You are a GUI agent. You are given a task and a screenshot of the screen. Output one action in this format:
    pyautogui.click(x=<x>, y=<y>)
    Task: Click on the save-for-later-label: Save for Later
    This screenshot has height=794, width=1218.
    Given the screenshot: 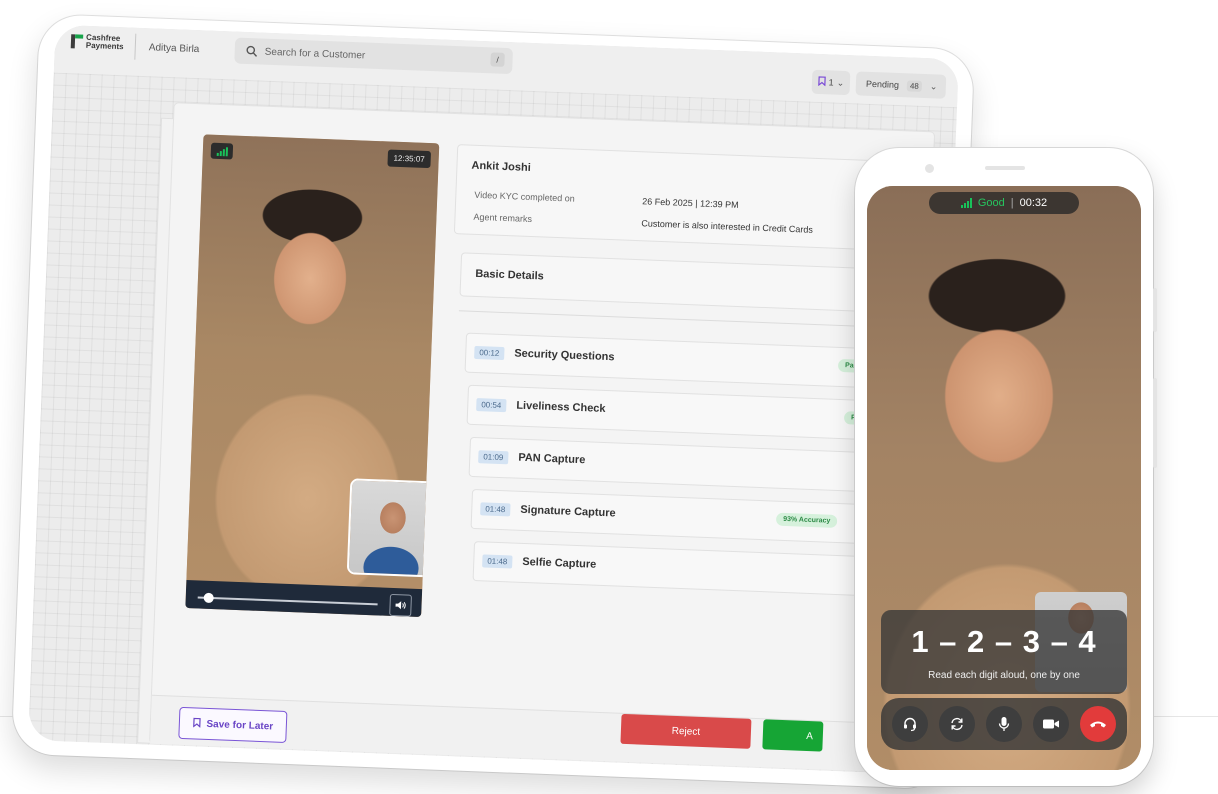 What is the action you would take?
    pyautogui.click(x=240, y=725)
    